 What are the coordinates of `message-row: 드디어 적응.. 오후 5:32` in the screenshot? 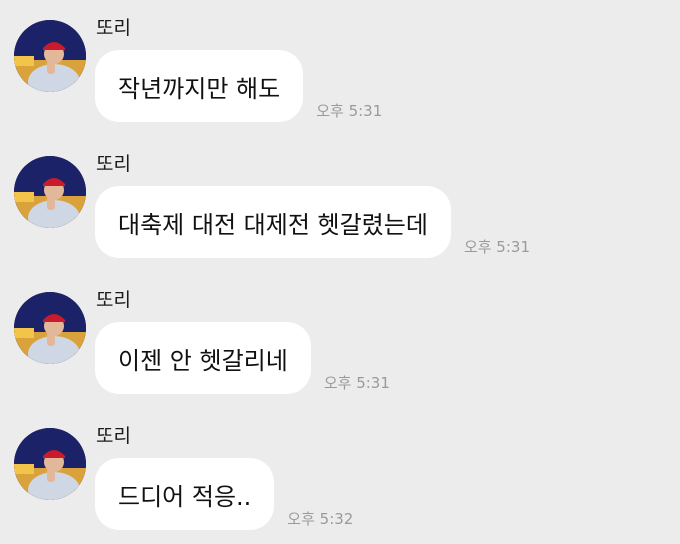 It's located at (224, 494).